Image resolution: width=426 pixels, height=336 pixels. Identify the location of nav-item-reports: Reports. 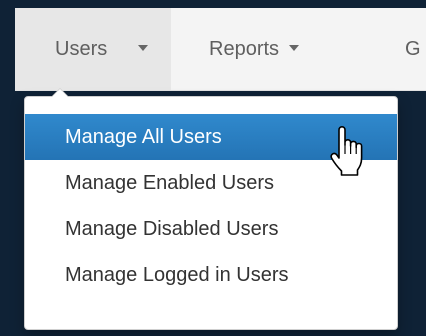
(254, 49).